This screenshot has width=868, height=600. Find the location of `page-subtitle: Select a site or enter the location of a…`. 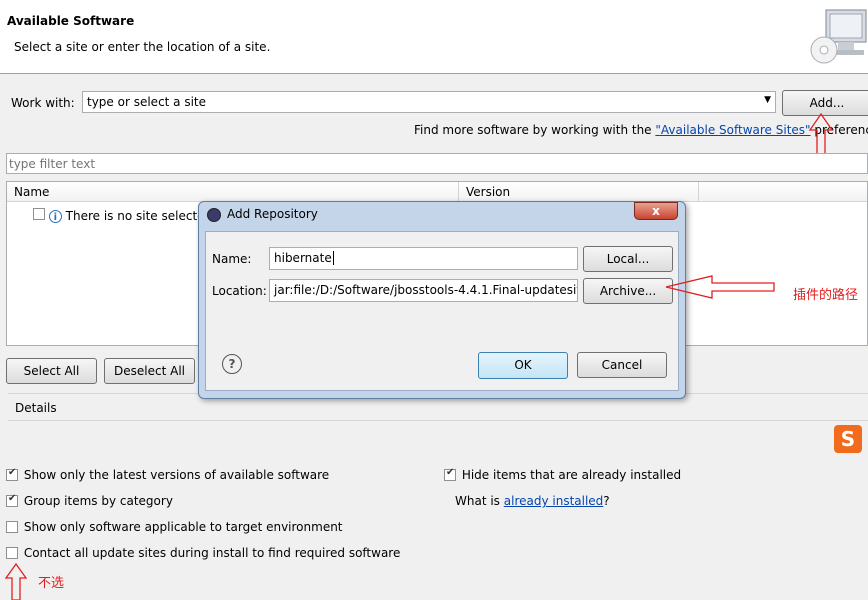

page-subtitle: Select a site or enter the location of a… is located at coordinates (142, 47).